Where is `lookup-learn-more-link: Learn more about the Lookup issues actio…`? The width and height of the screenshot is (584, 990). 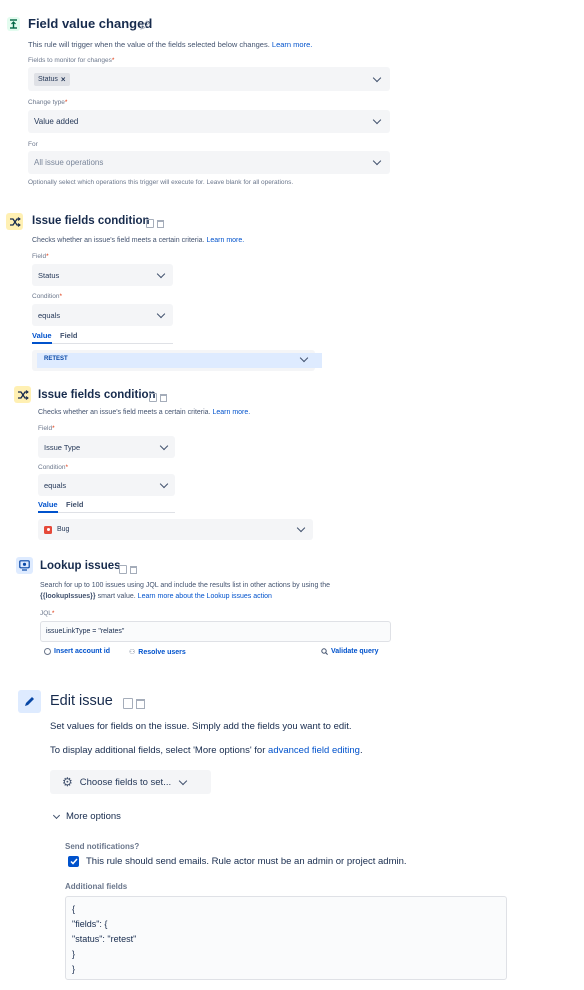 lookup-learn-more-link: Learn more about the Lookup issues actio… is located at coordinates (205, 596).